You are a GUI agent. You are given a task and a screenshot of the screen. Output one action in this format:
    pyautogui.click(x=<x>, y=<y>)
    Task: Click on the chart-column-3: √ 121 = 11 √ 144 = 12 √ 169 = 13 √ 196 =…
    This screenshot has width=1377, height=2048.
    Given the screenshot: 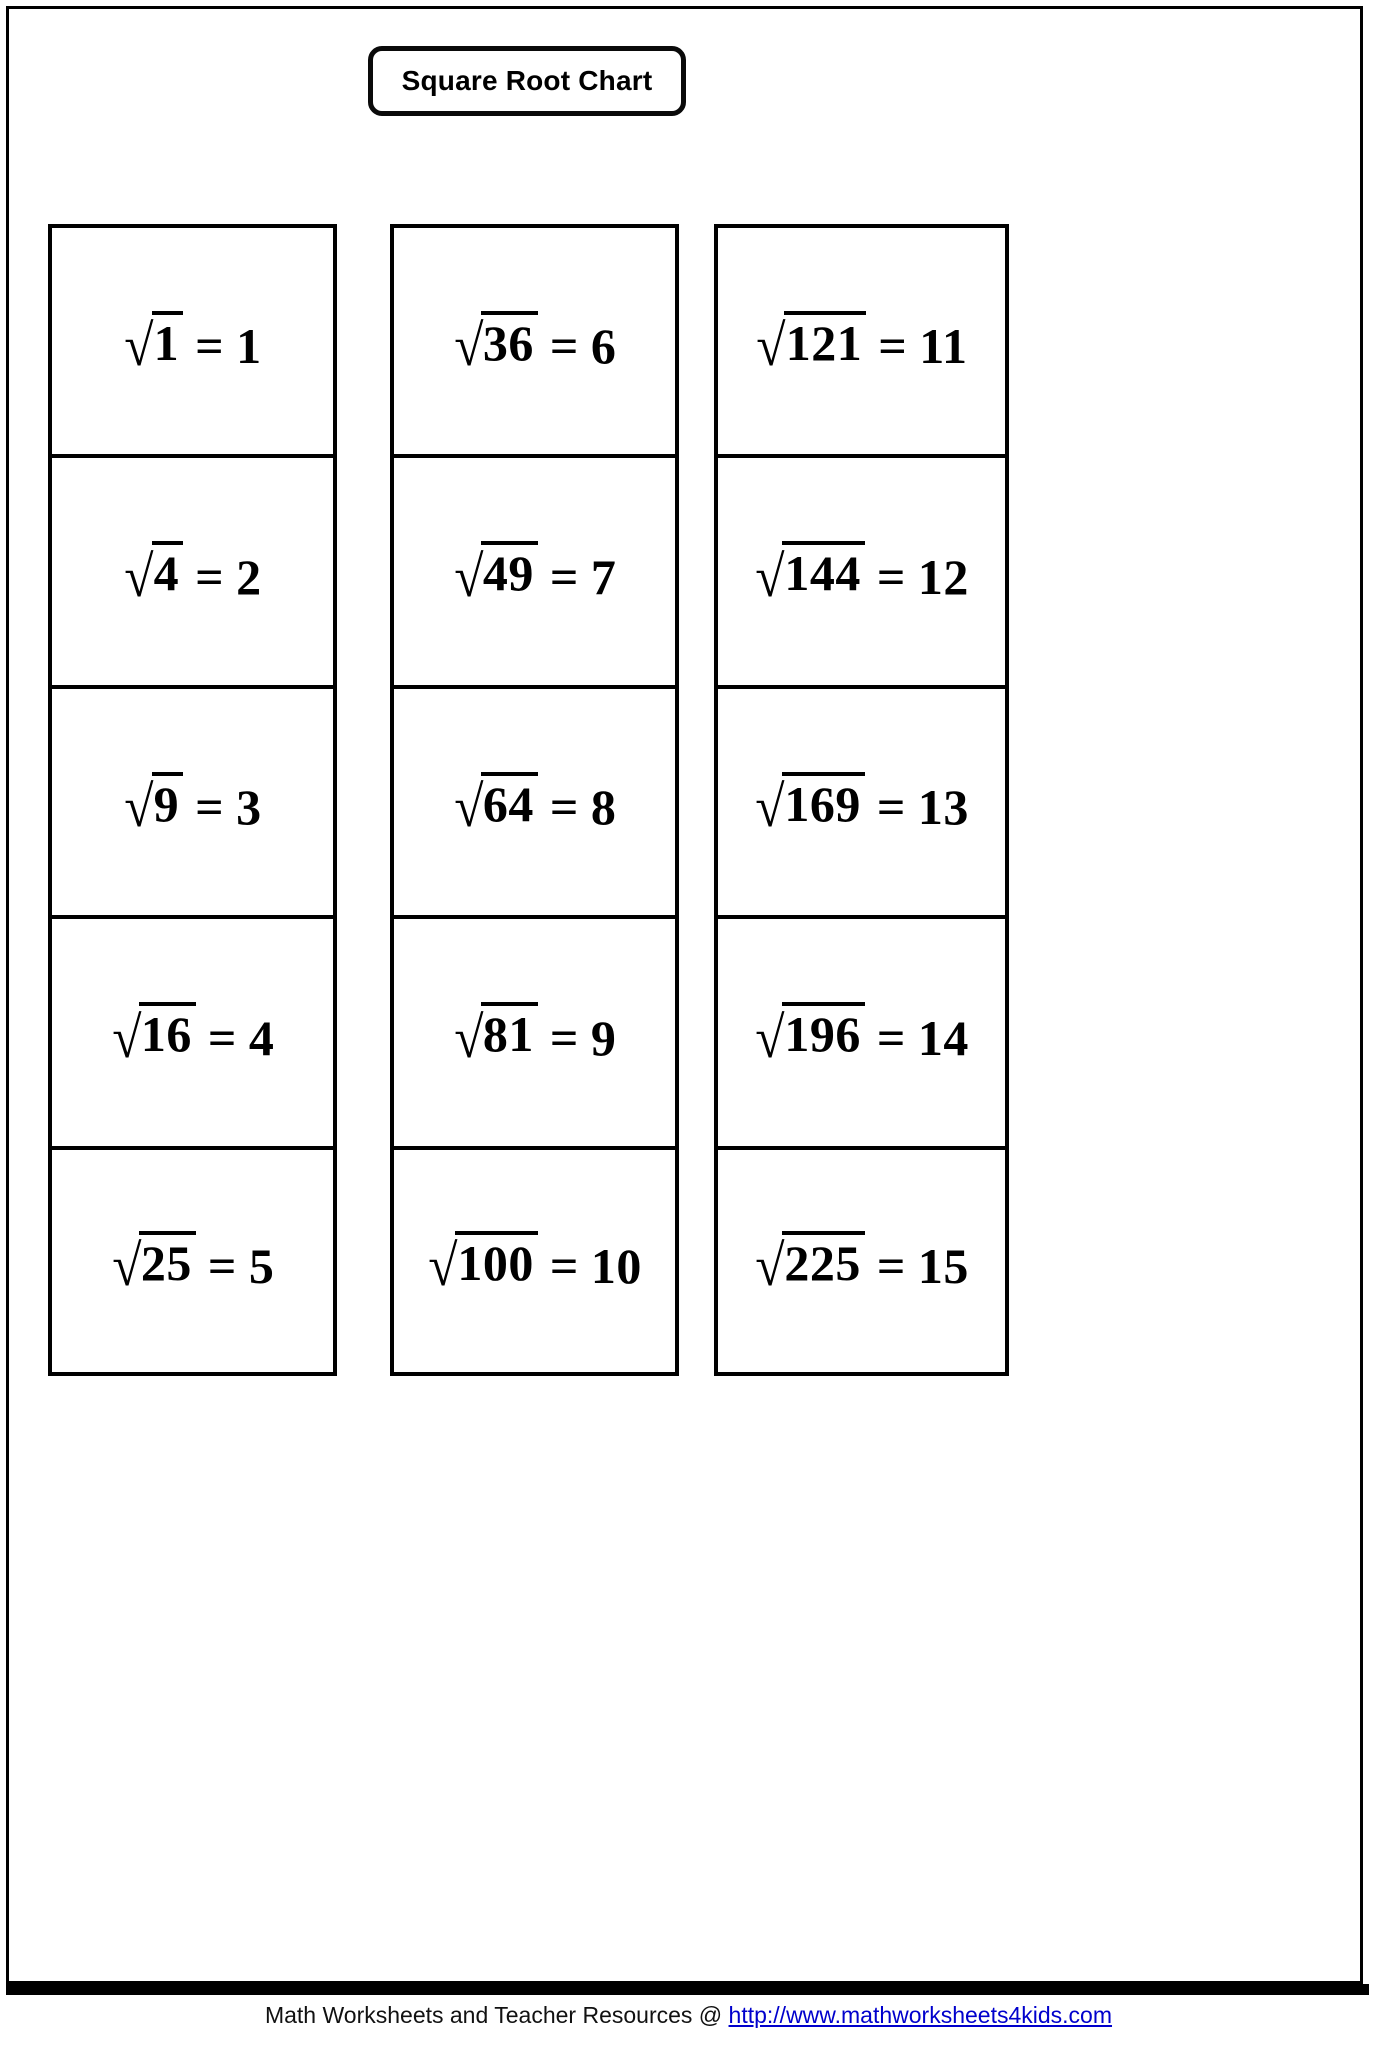 What is the action you would take?
    pyautogui.click(x=861, y=800)
    